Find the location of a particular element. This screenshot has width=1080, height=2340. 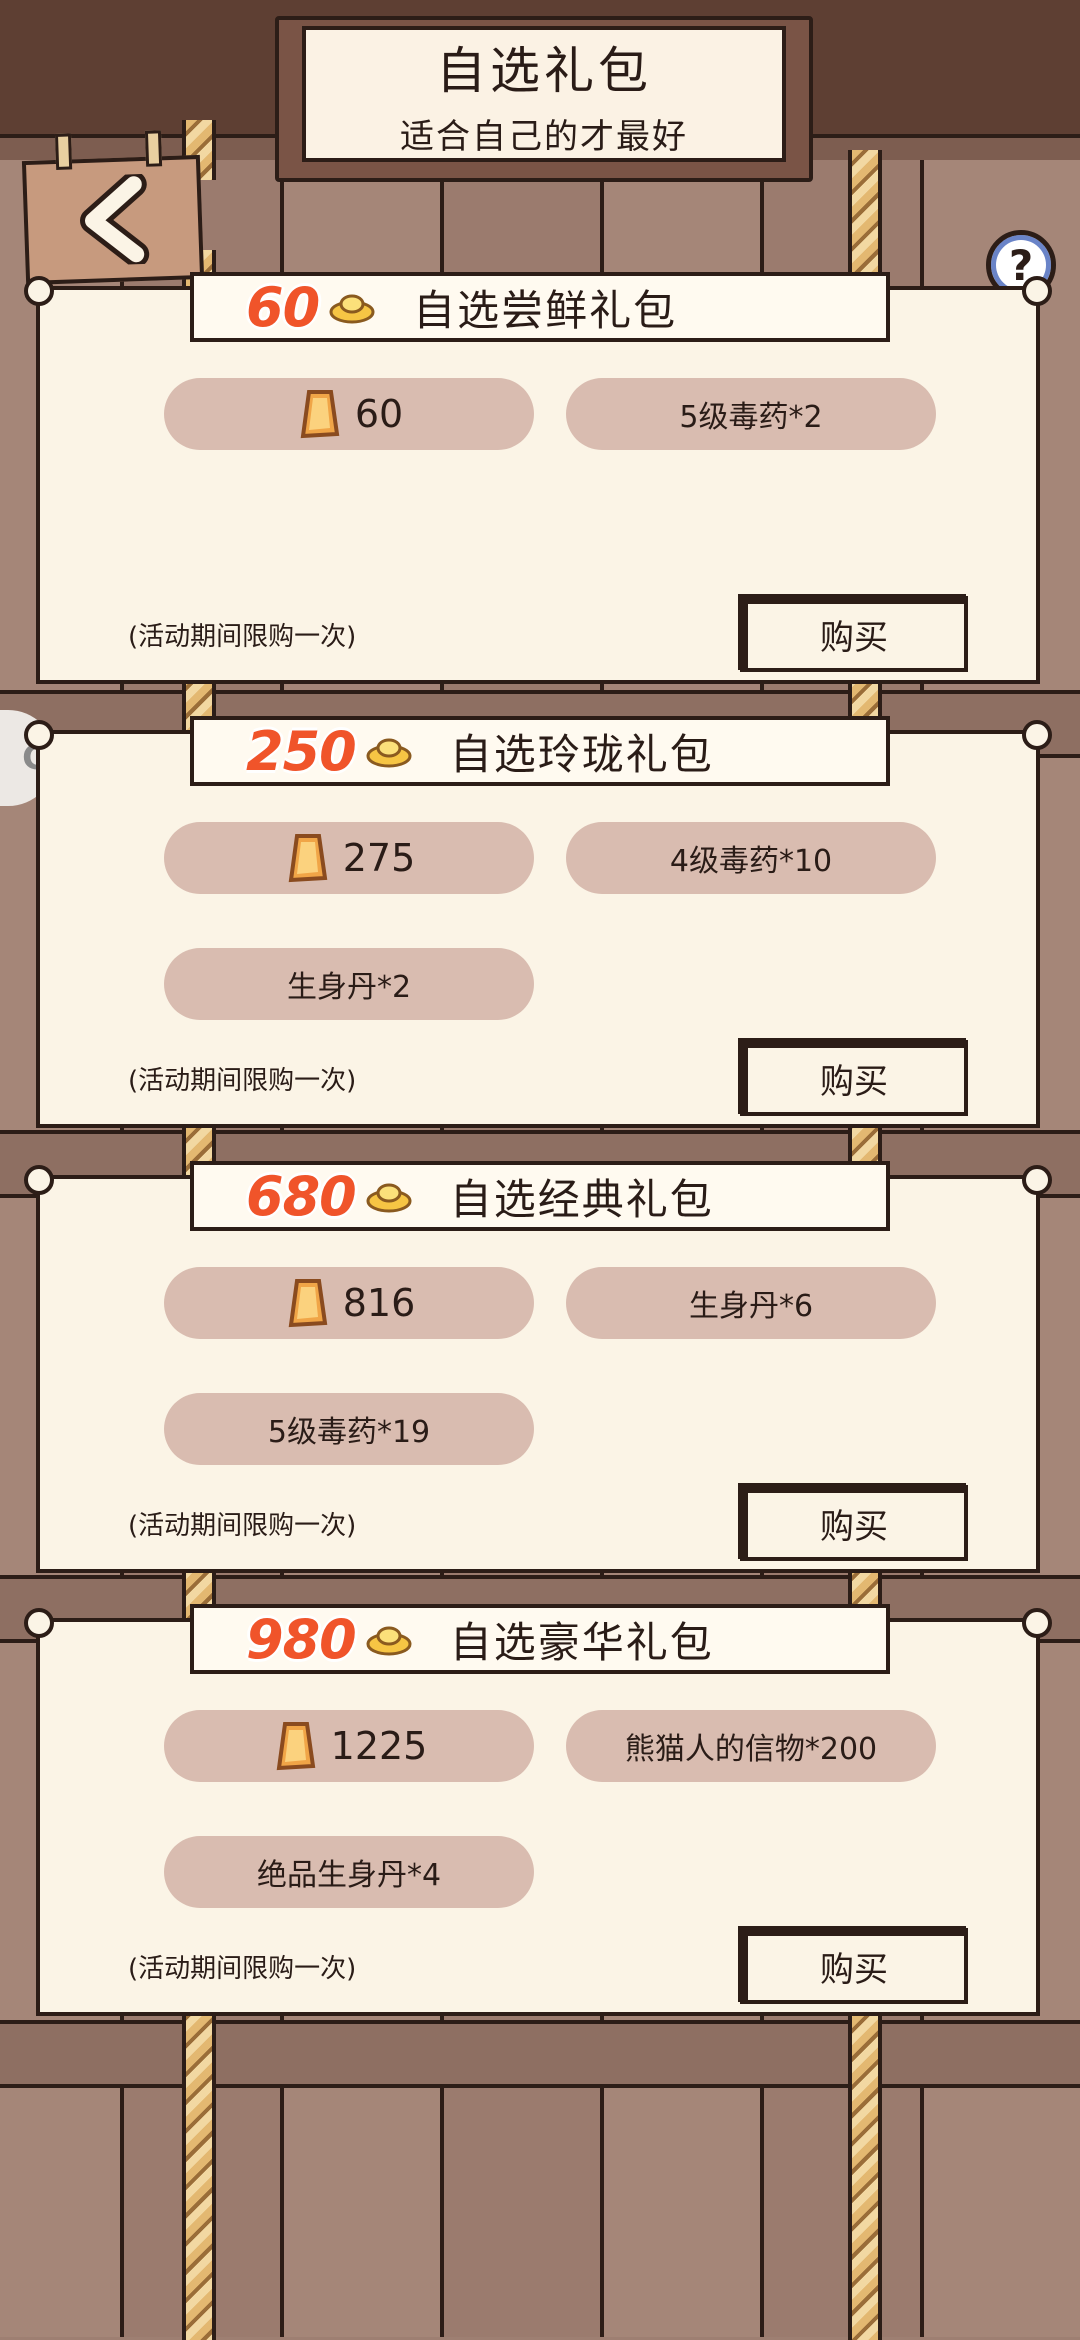

pack-header-3: 680 自选经典礼包 is located at coordinates (540, 1196).